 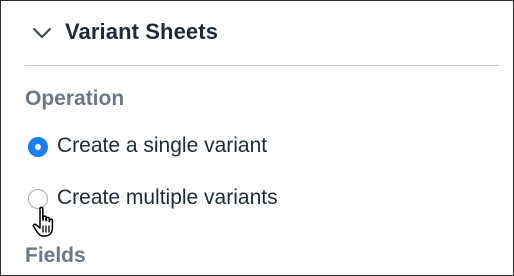 What do you see at coordinates (167, 198) in the screenshot?
I see `radio-label-multiple-variants: Create multiple variants` at bounding box center [167, 198].